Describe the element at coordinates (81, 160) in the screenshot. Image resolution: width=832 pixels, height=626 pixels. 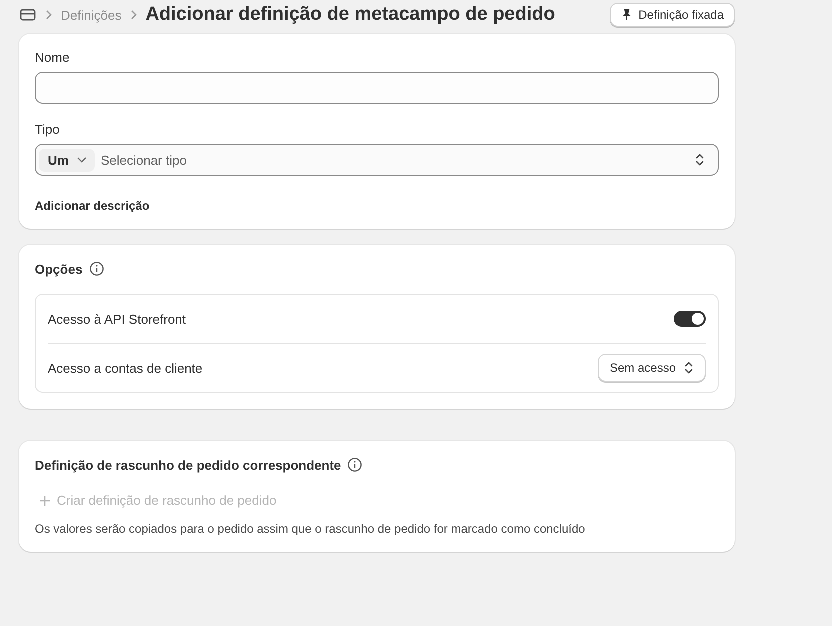
I see `chevron-down-icon` at that location.